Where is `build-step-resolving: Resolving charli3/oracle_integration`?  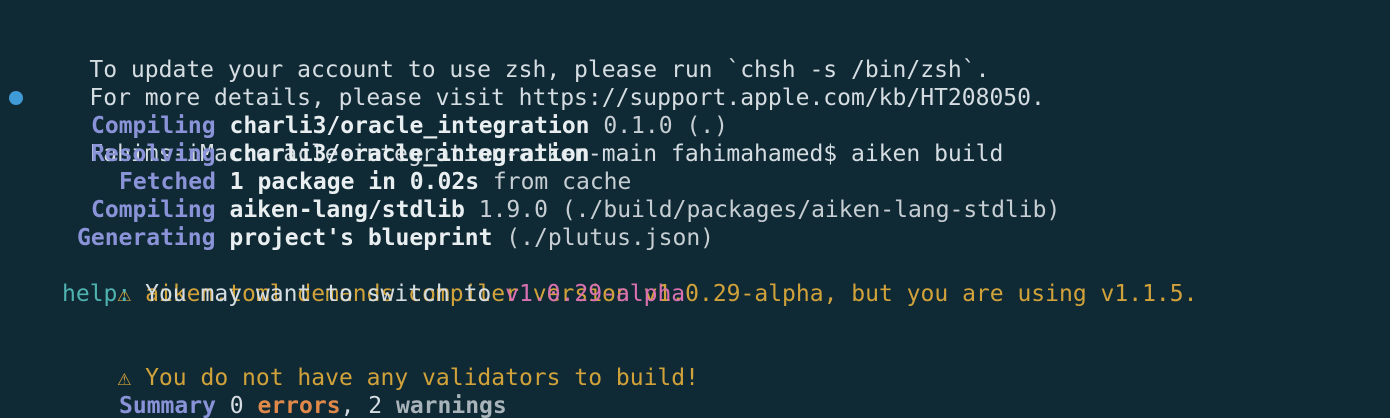
build-step-resolving: Resolving charli3/oracle_integration is located at coordinates (695, 154).